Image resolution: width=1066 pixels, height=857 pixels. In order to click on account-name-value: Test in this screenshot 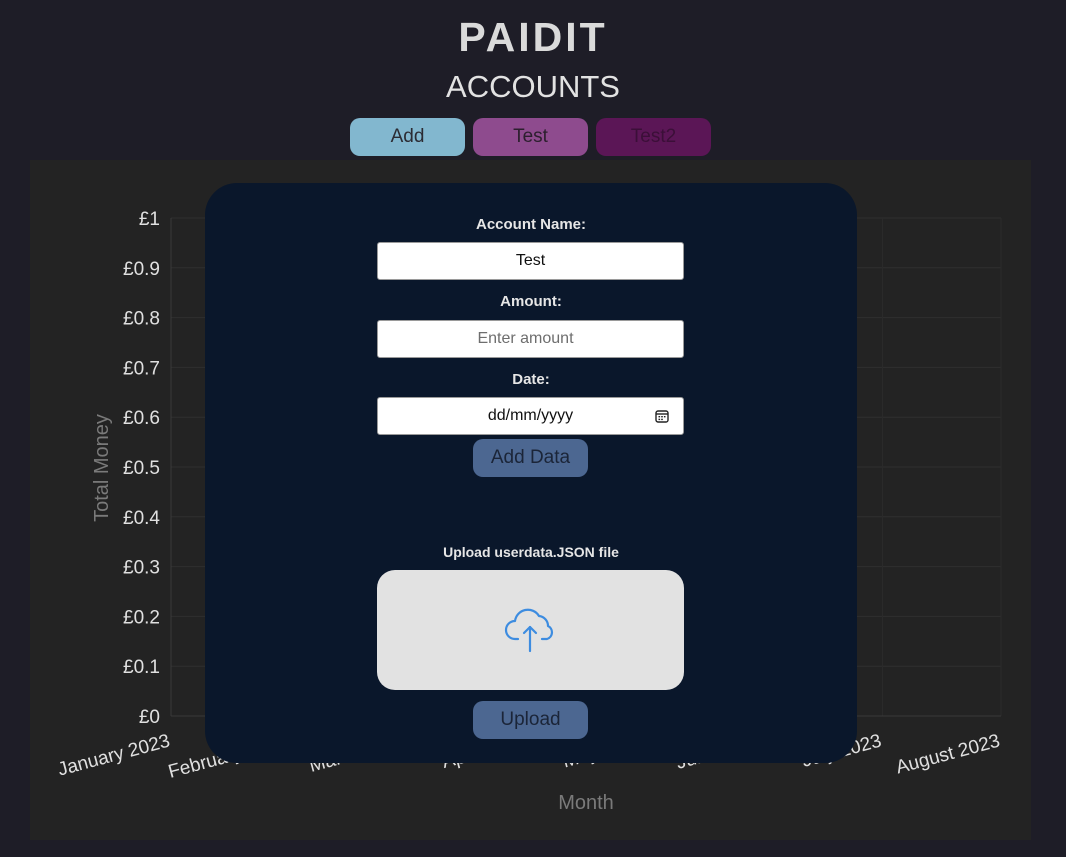, I will do `click(530, 260)`.